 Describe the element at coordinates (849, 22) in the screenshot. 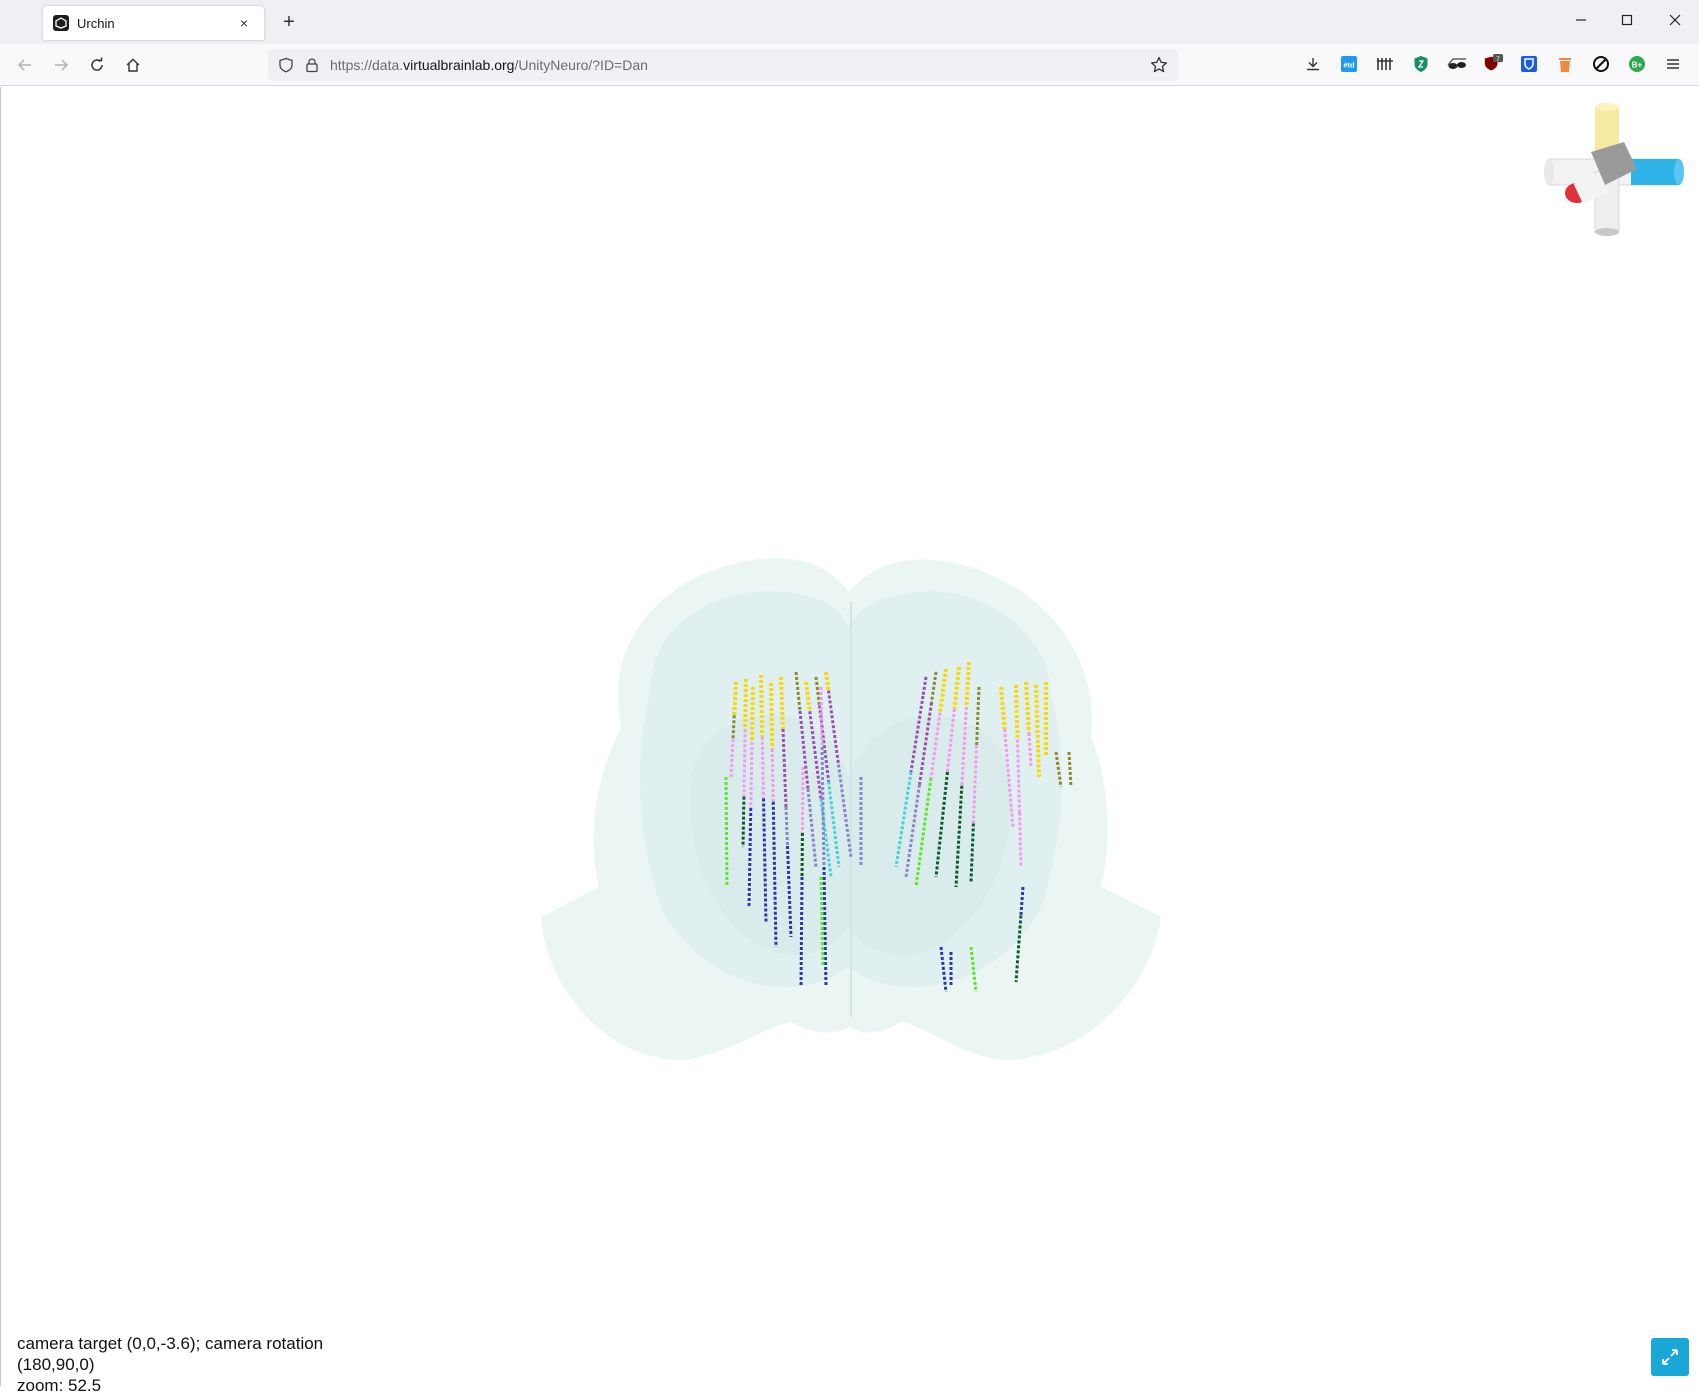

I see `browser-titlebar: Urchin × +` at that location.